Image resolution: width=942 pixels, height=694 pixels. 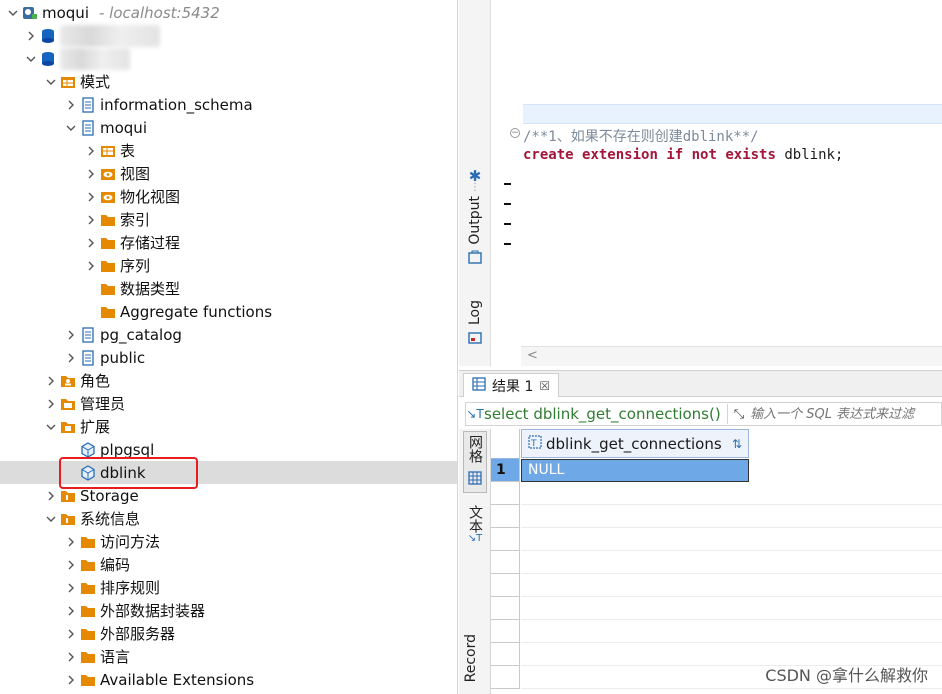 I want to click on log-tab: Log, so click(x=475, y=324).